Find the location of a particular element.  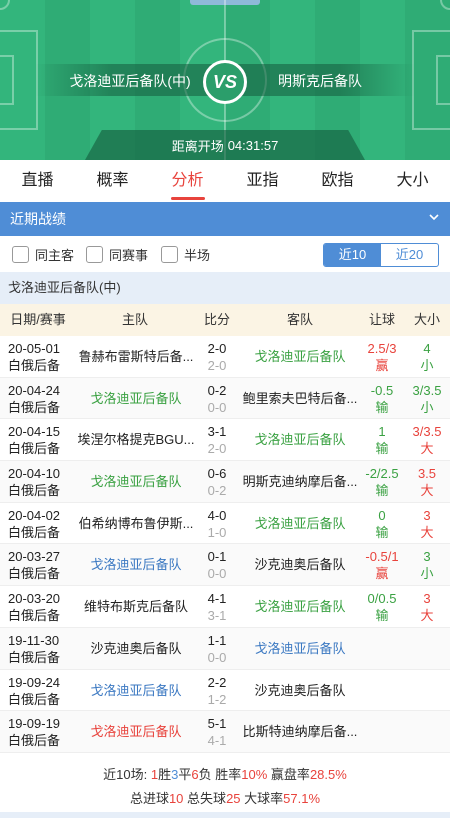

section-title: 近期战绩 is located at coordinates (38, 219).